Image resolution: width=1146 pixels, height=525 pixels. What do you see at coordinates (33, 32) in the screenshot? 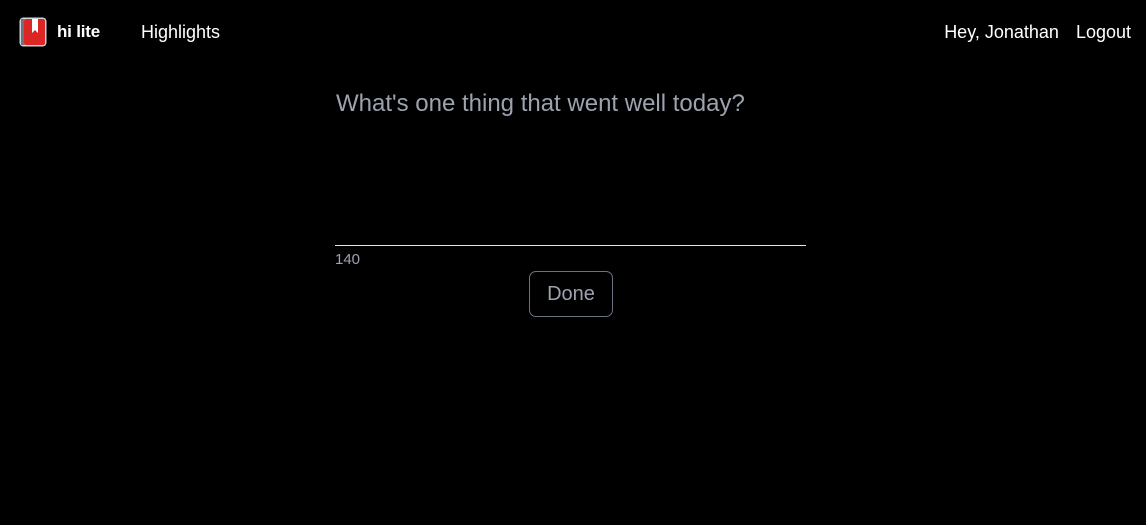
I see `bookmark-book-icon` at bounding box center [33, 32].